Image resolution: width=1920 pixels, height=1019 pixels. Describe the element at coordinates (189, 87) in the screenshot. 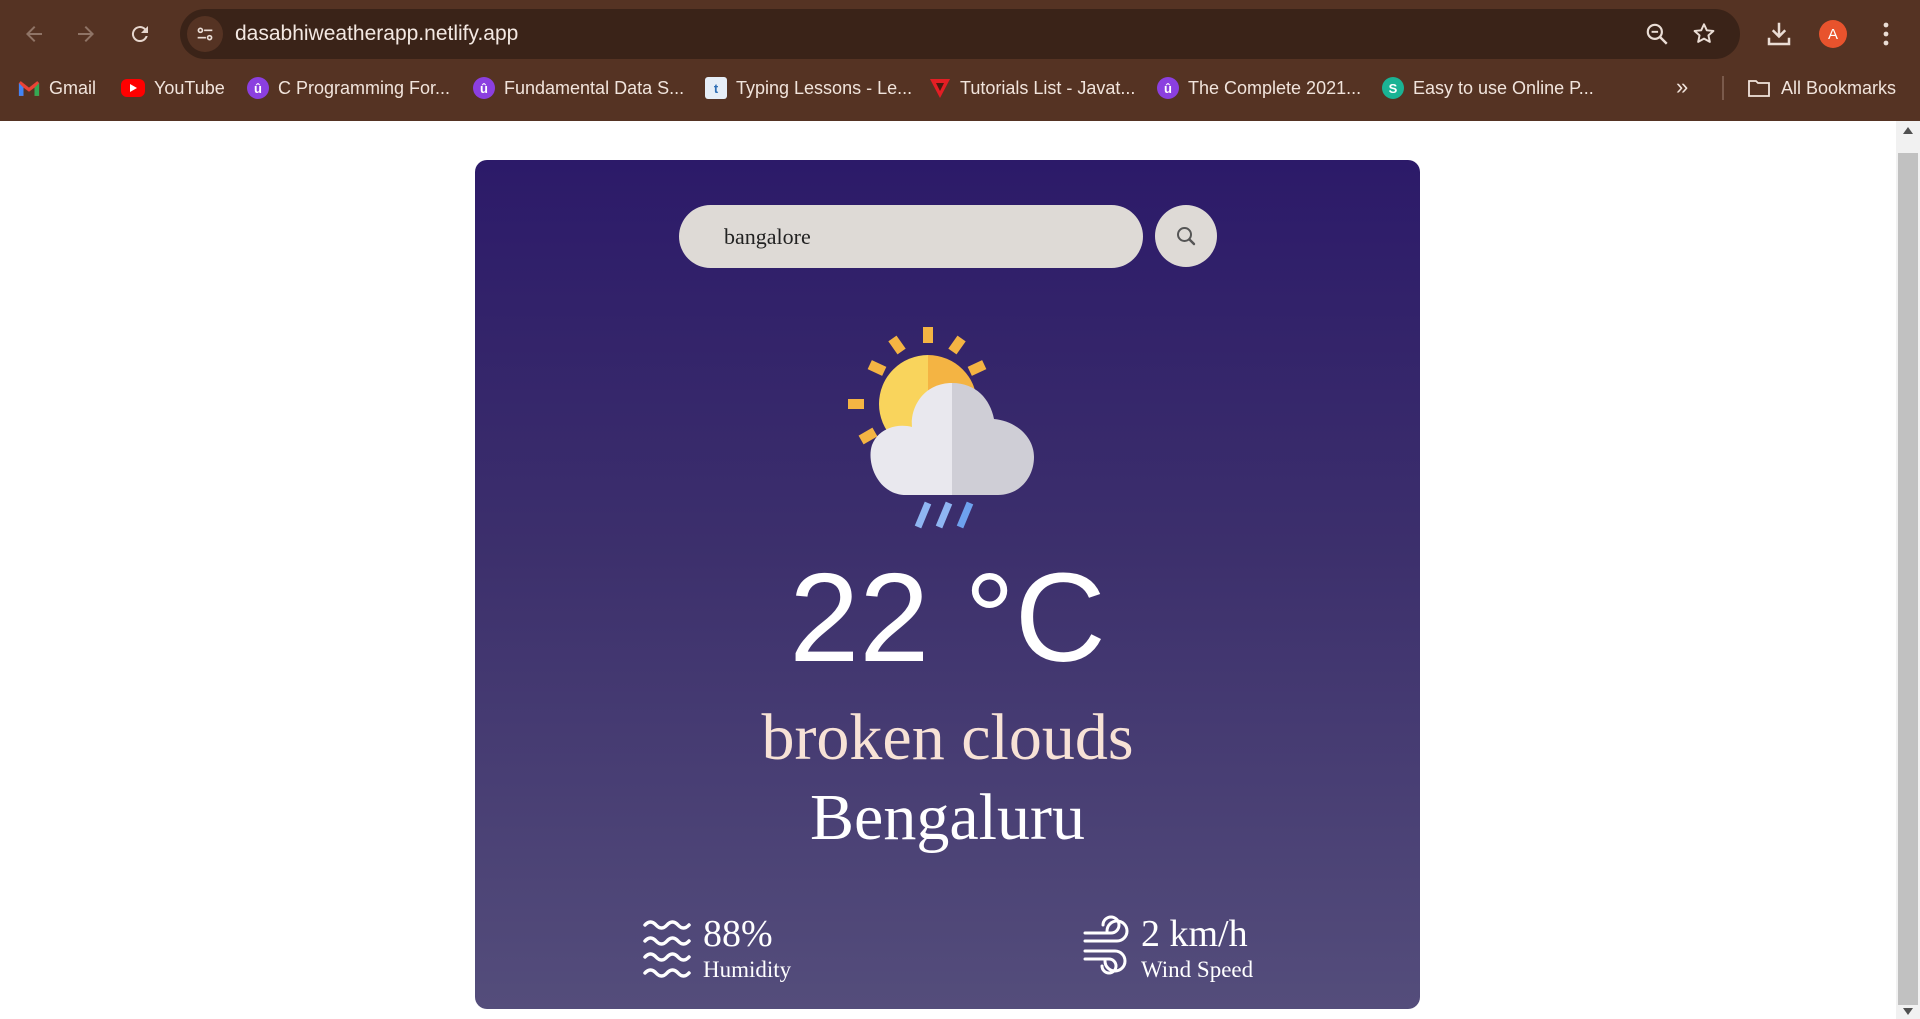

I see `bookmark-label: YouTube` at that location.